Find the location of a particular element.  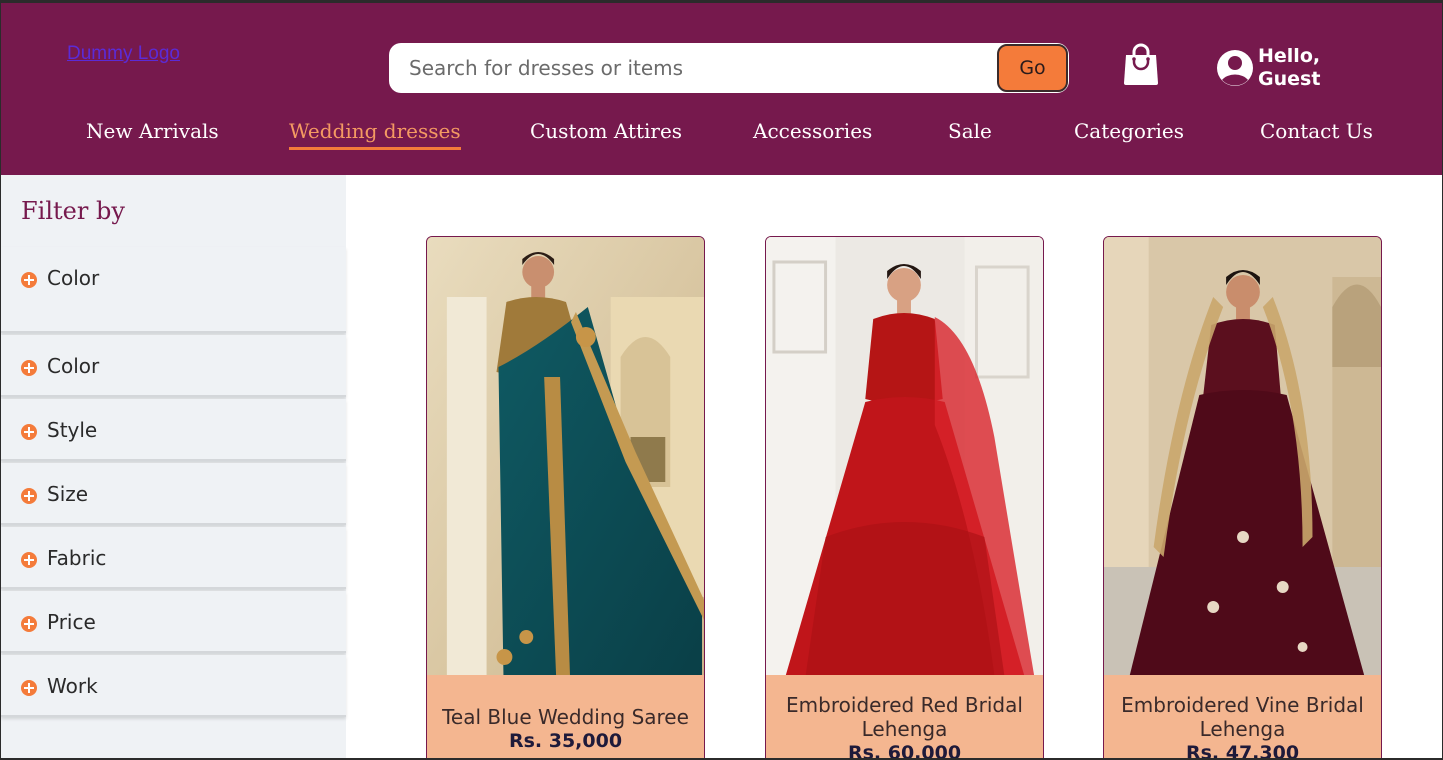

nav-contact-us: Contact Us is located at coordinates (1316, 131).